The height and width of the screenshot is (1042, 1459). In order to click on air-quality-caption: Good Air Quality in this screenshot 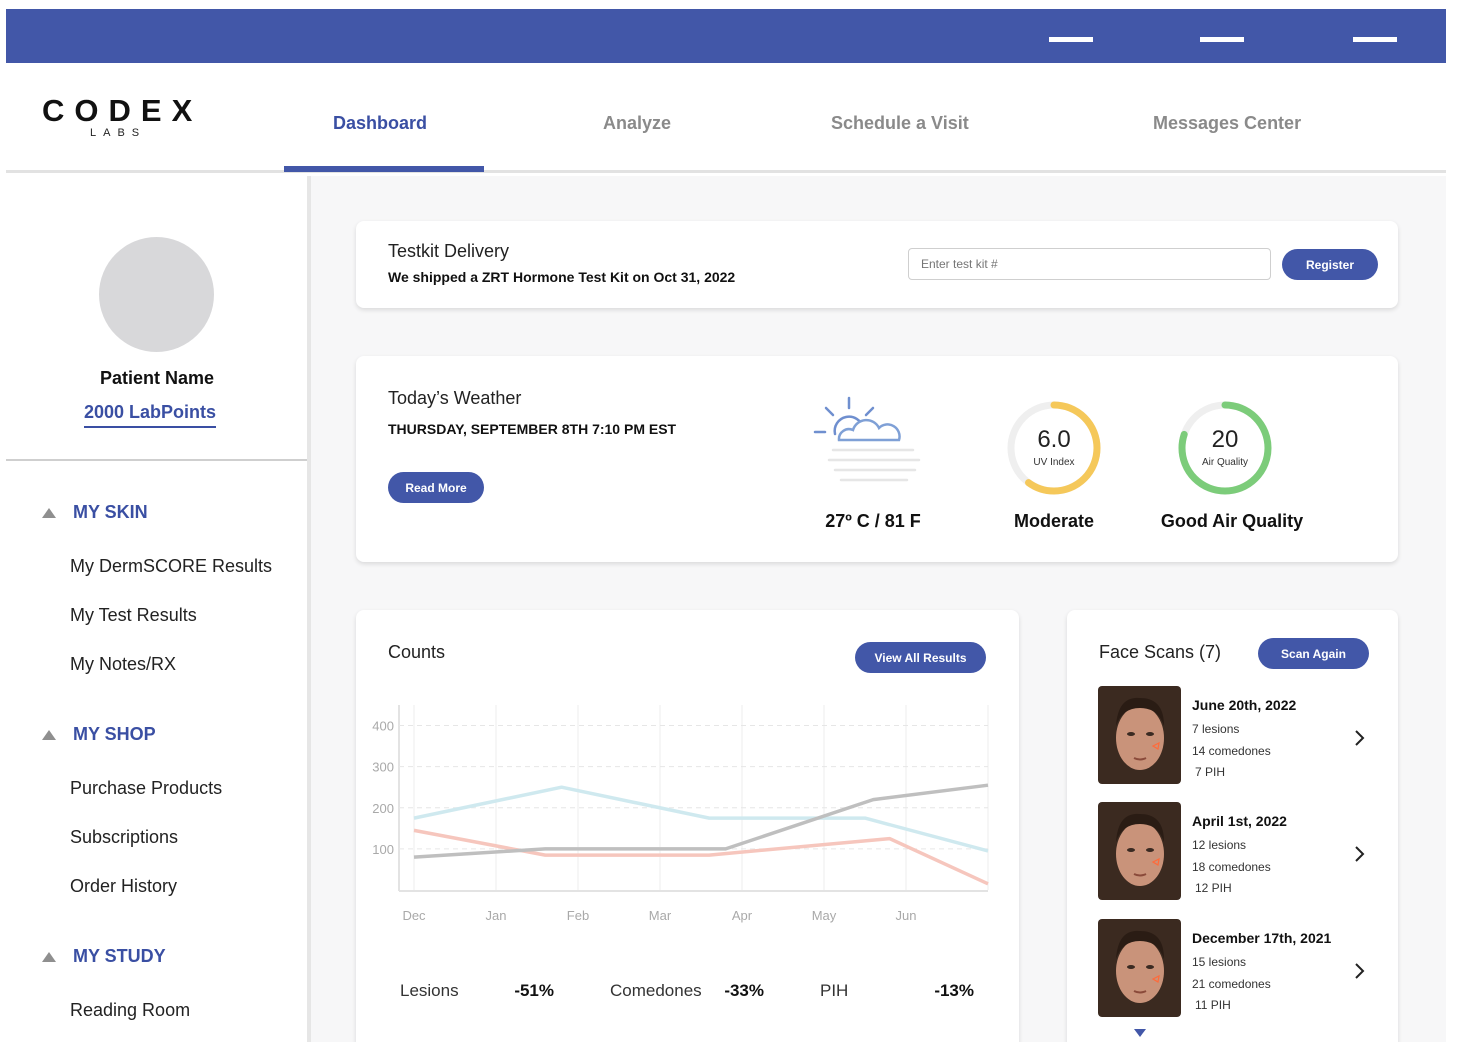, I will do `click(1232, 521)`.